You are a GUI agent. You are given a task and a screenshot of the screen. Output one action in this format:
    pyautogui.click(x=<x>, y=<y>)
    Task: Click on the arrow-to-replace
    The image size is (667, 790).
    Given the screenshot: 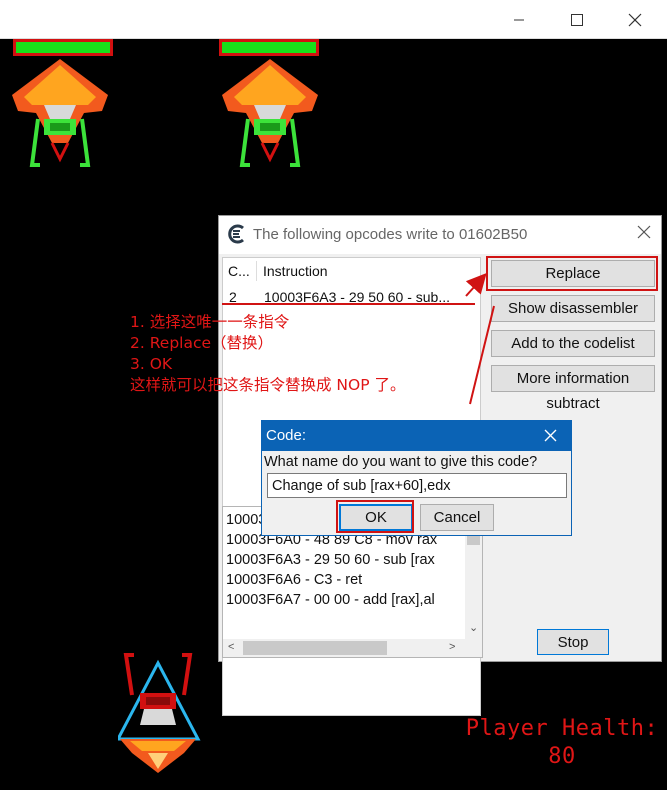 What is the action you would take?
    pyautogui.click(x=476, y=285)
    